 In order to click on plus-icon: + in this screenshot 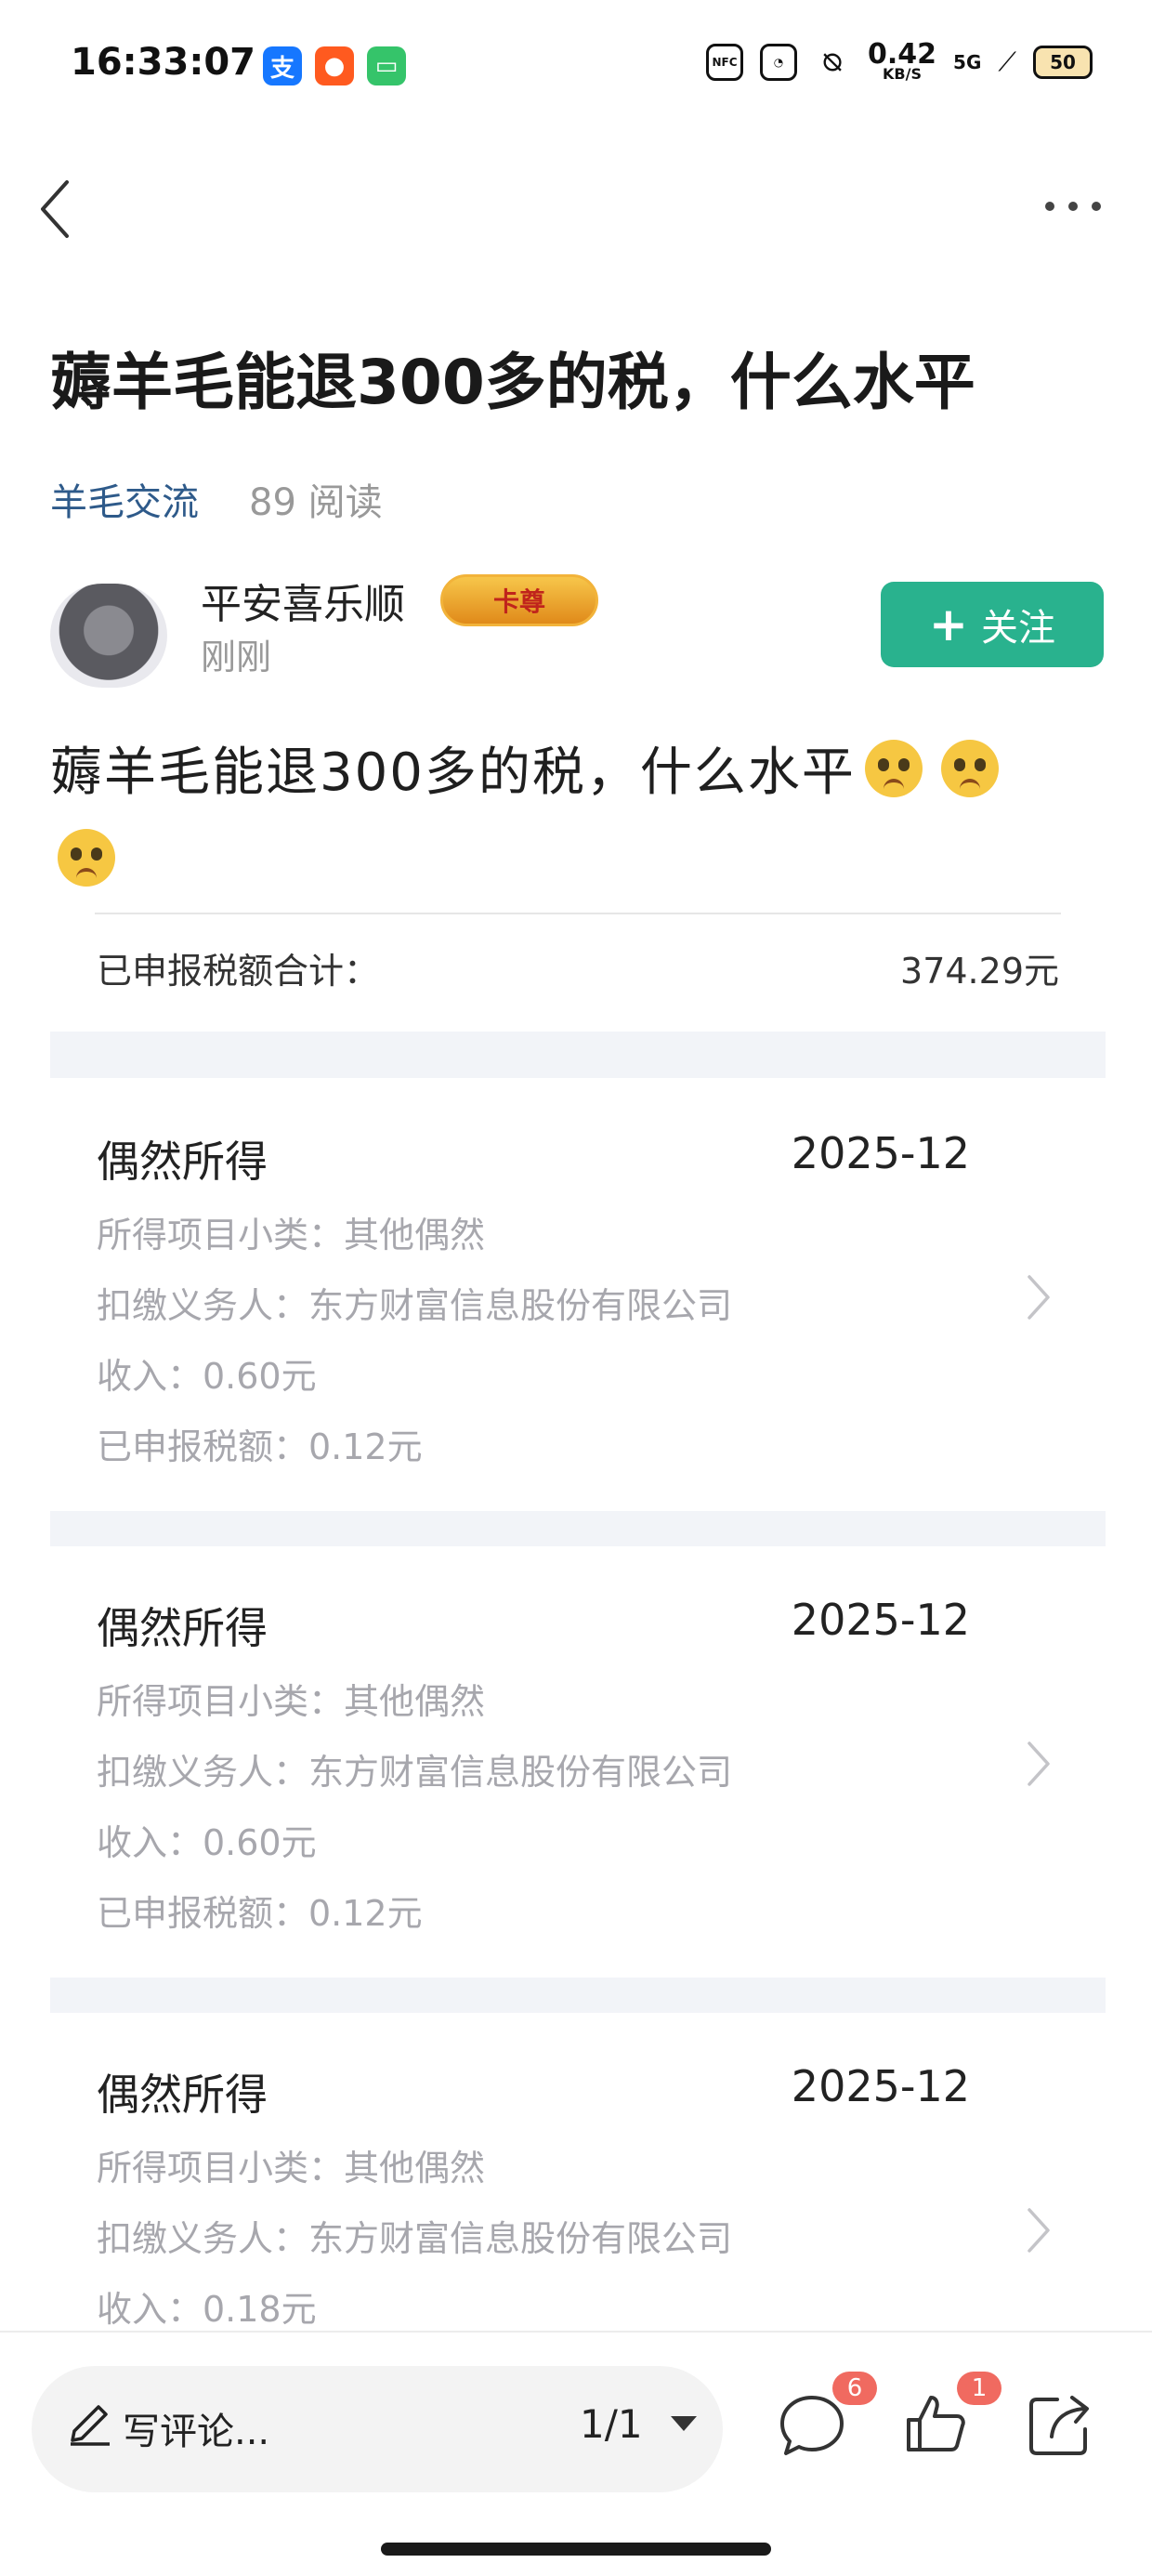, I will do `click(948, 624)`.